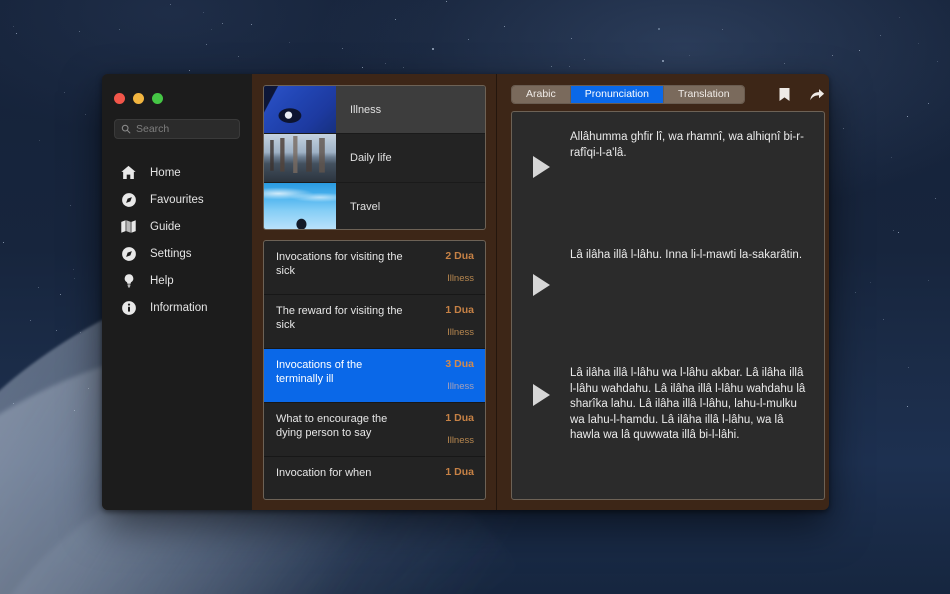 This screenshot has width=950, height=594. Describe the element at coordinates (177, 129) in the screenshot. I see `search-input: Search` at that location.